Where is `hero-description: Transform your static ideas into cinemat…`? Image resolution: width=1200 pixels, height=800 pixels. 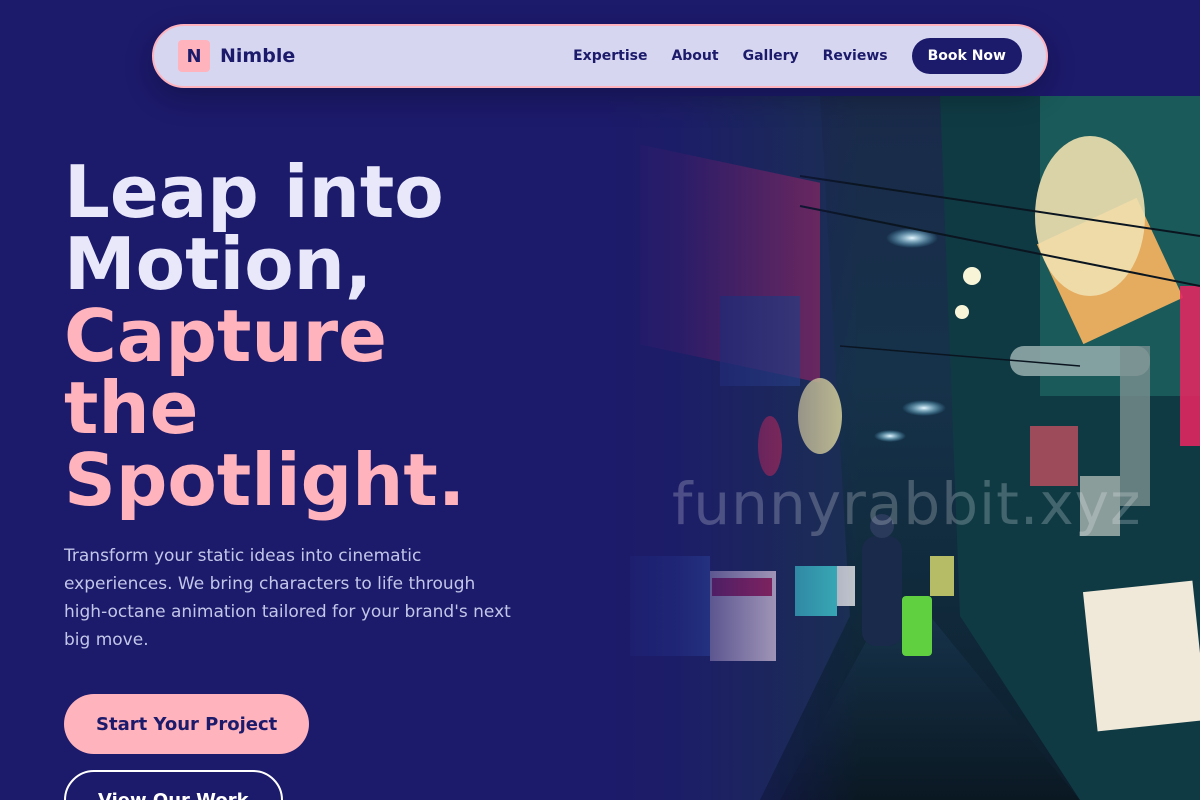 hero-description: Transform your static ideas into cinemat… is located at coordinates (287, 598).